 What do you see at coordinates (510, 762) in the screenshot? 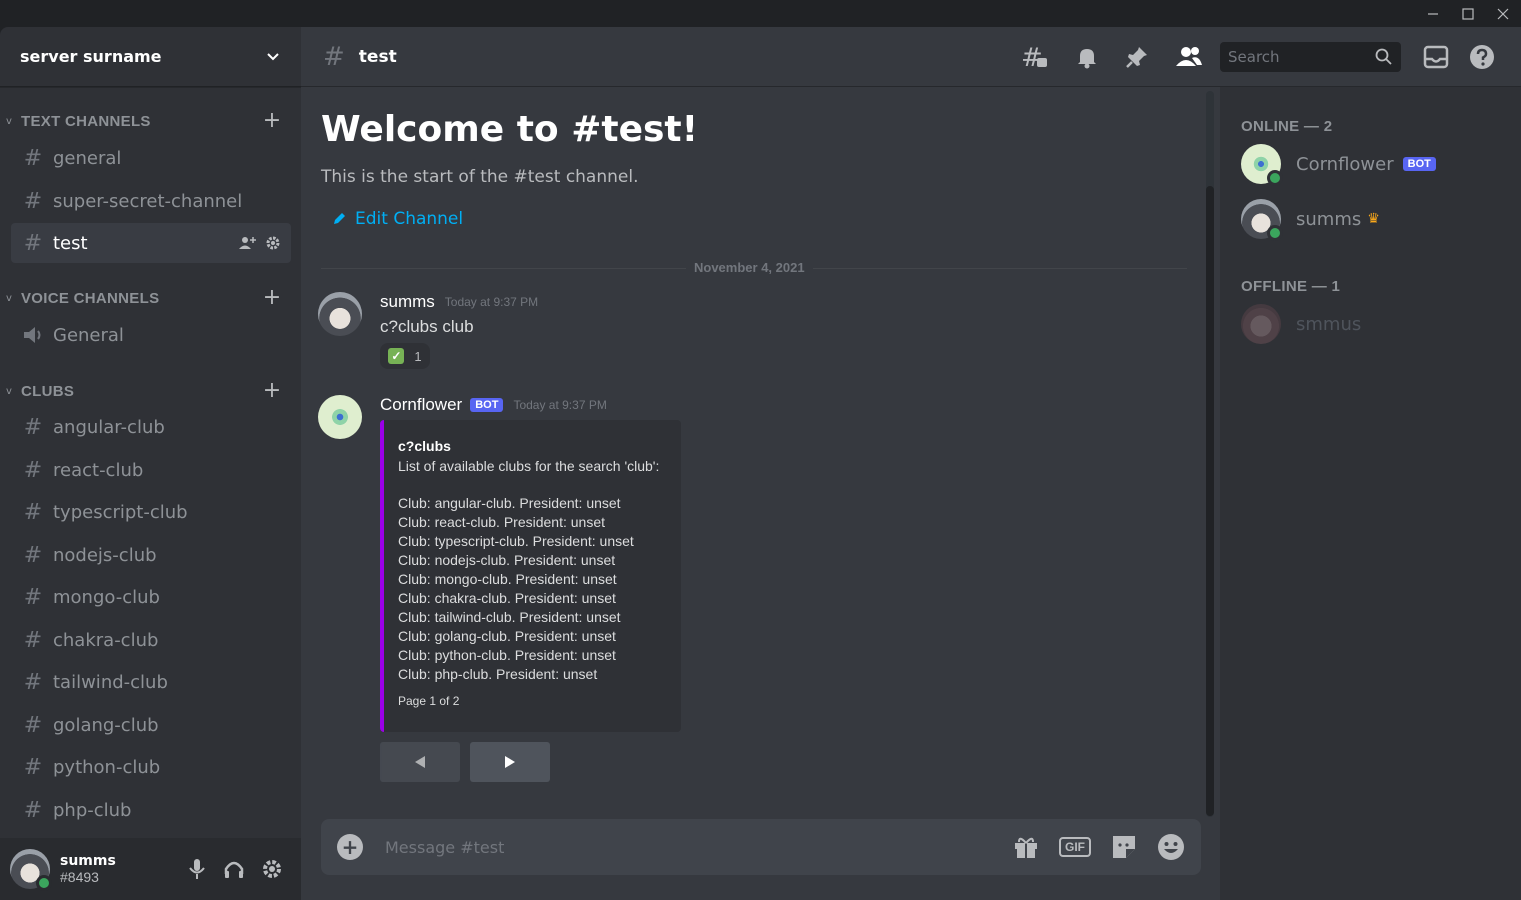
I see `next-page-button` at bounding box center [510, 762].